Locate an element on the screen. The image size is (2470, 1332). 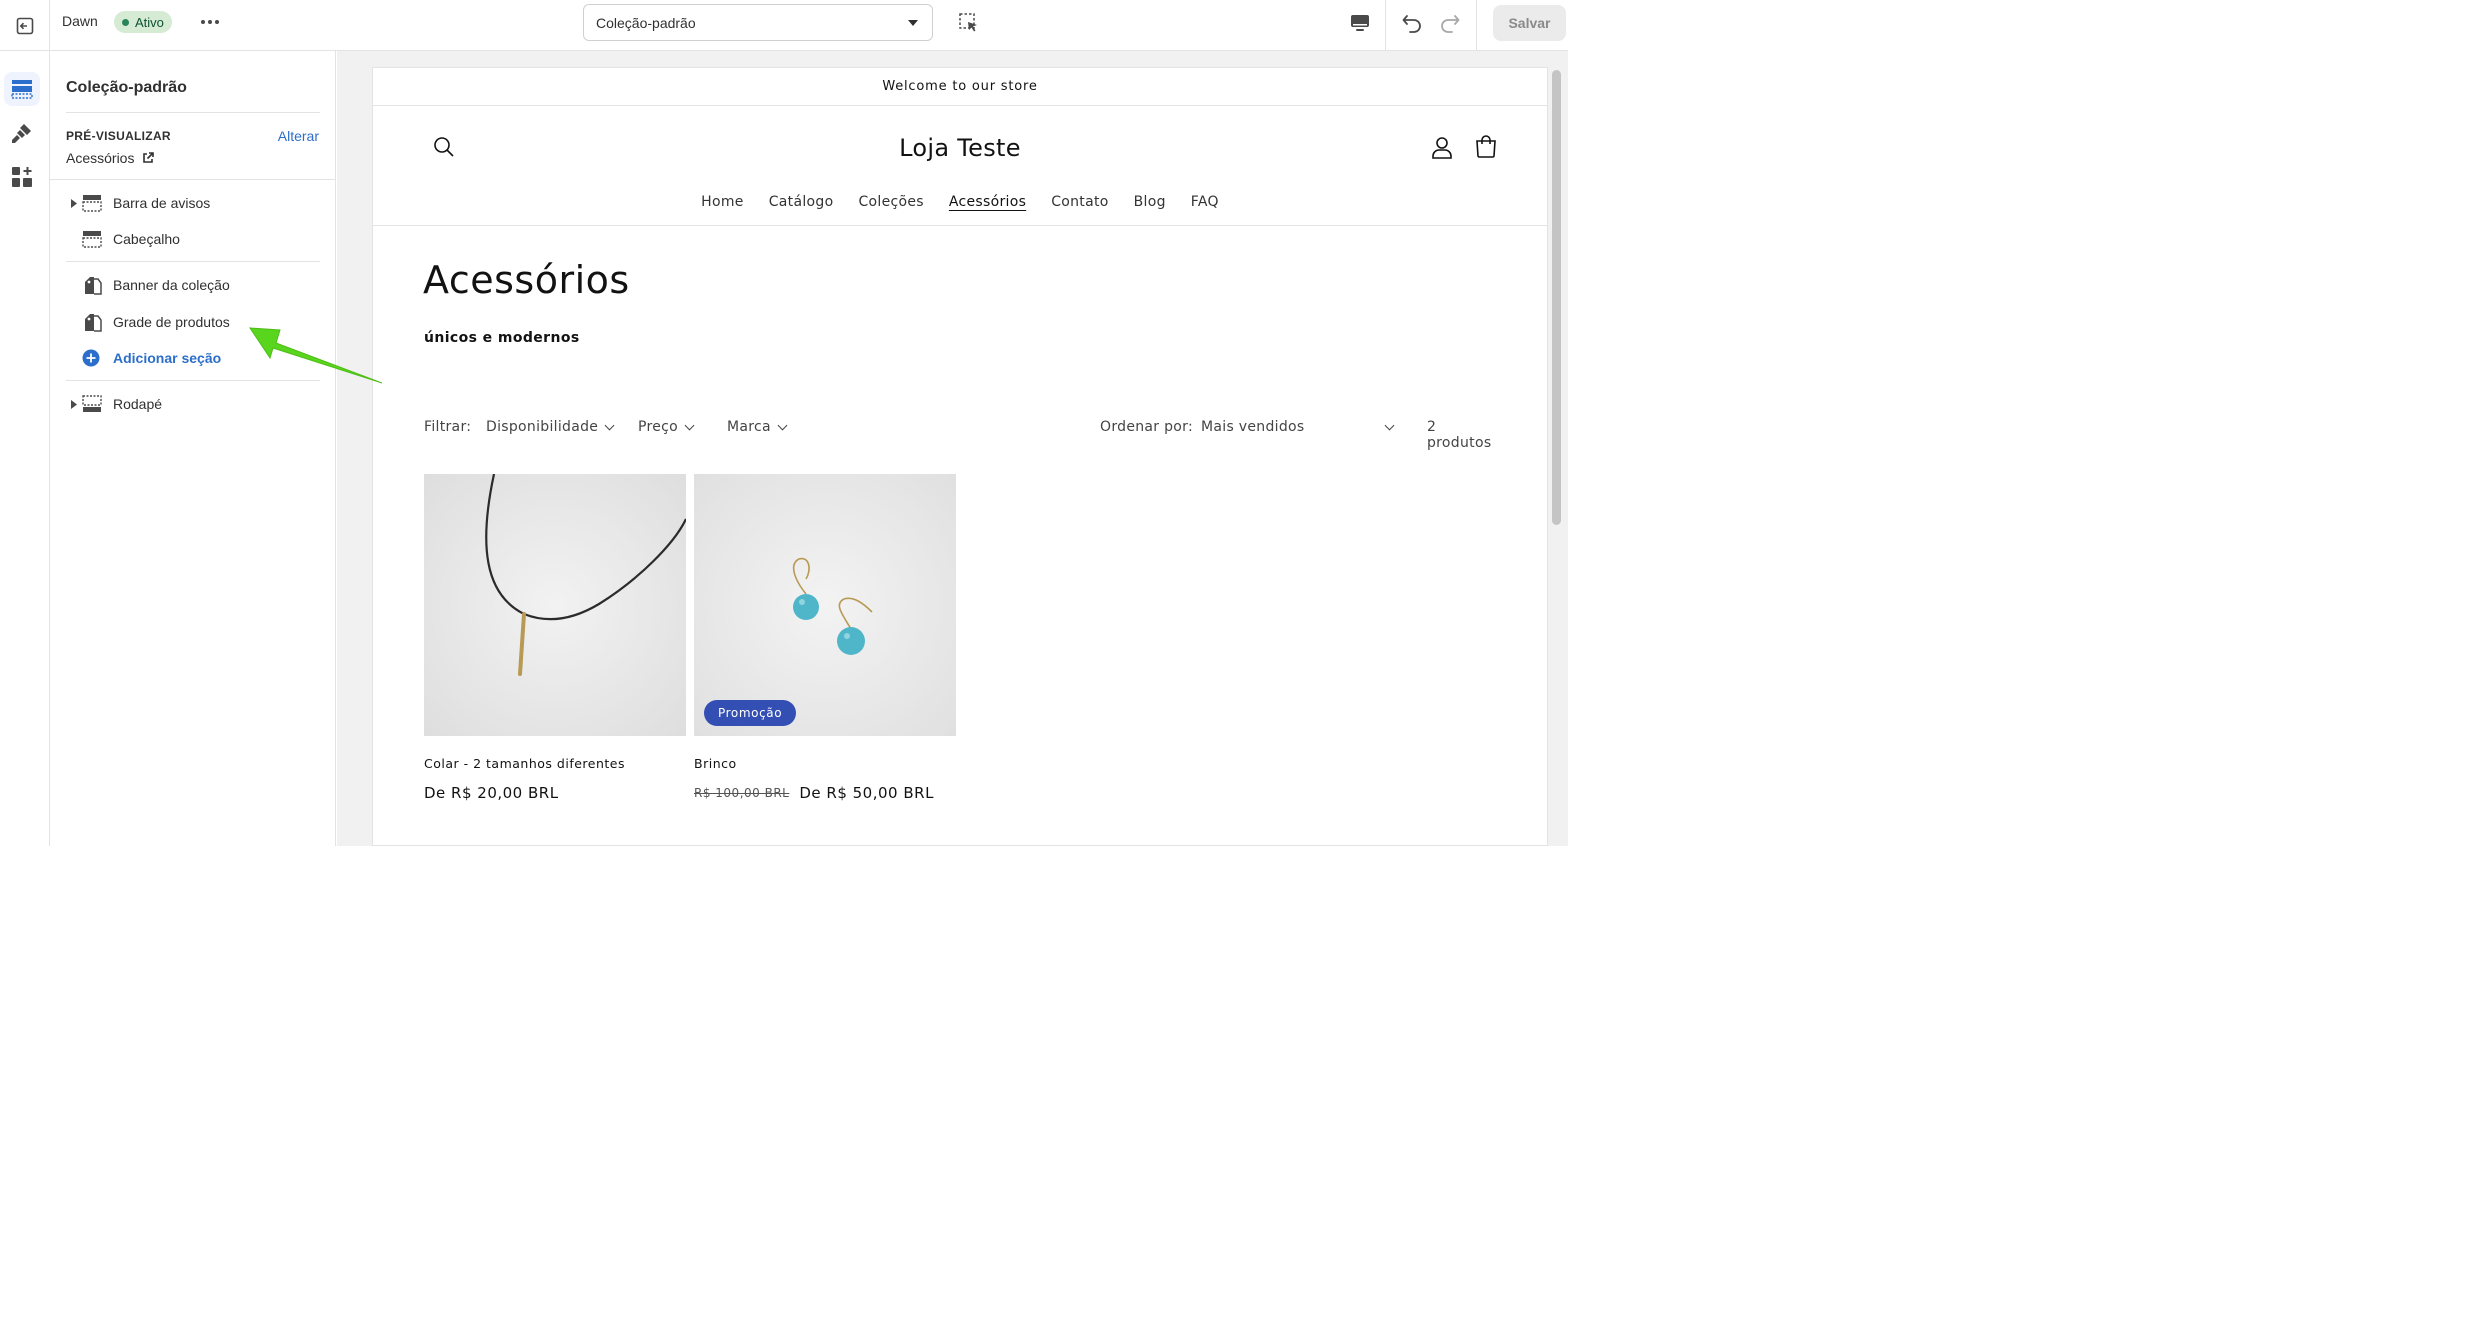
undo-icon is located at coordinates (1411, 24).